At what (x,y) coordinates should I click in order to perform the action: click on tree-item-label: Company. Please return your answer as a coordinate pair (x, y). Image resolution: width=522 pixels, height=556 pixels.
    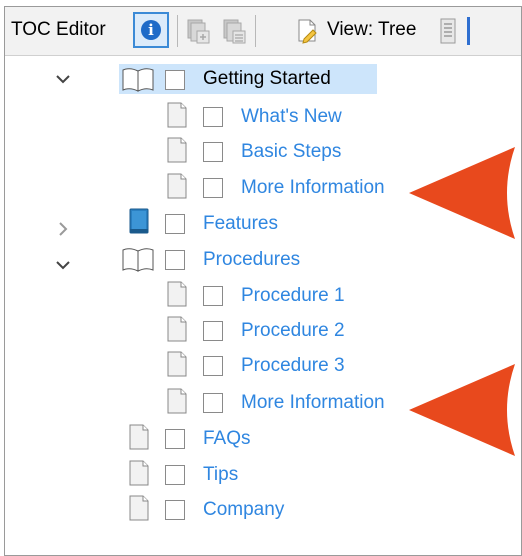
    Looking at the image, I should click on (243, 510).